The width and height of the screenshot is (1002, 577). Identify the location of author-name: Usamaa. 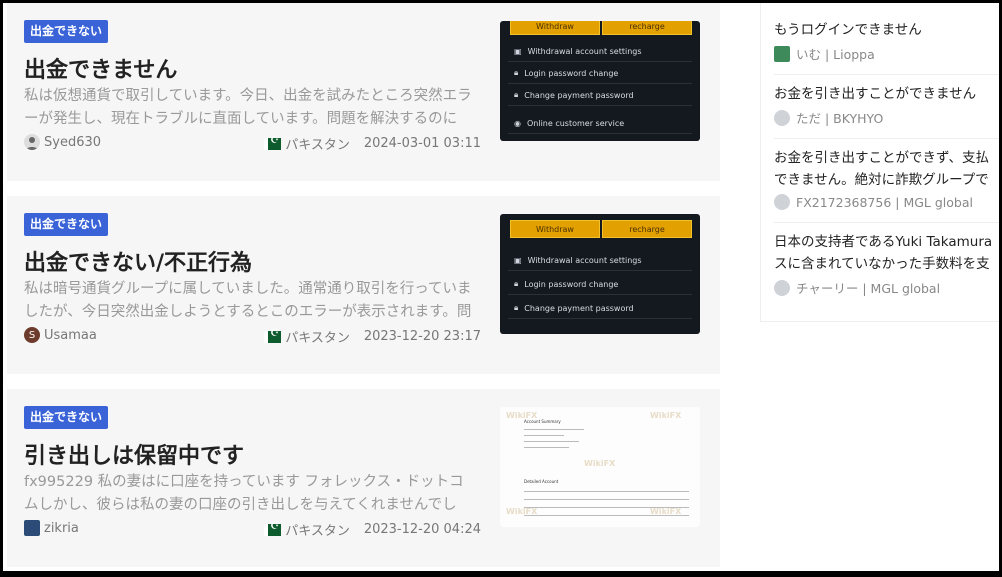
(70, 335).